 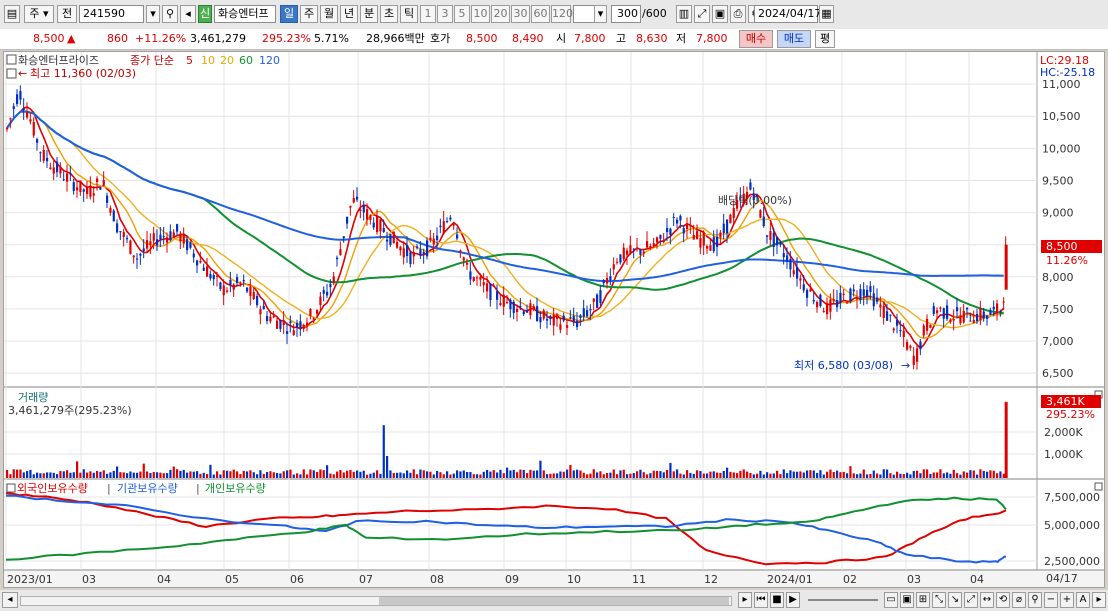 I want to click on bar-count-input: 300, so click(x=626, y=14).